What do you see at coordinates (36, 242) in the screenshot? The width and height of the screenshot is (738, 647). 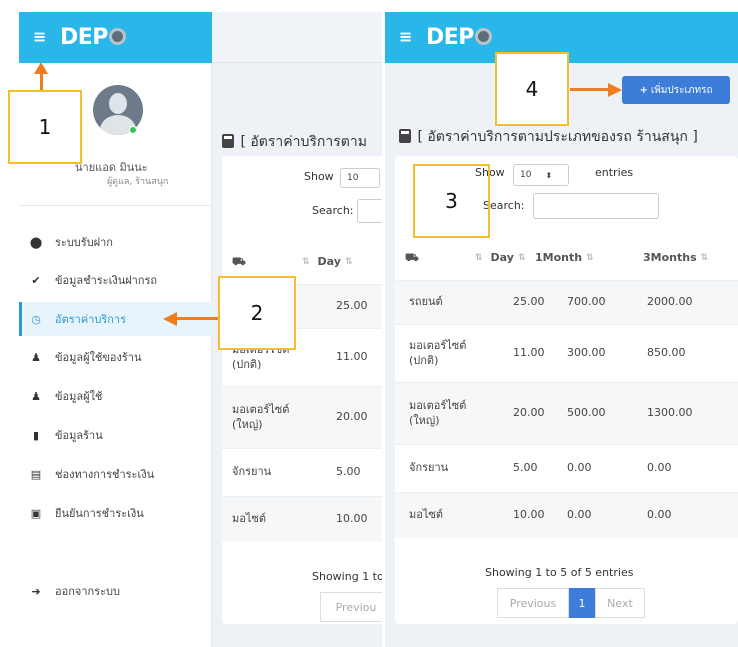 I see `circle-icon: ⬤` at bounding box center [36, 242].